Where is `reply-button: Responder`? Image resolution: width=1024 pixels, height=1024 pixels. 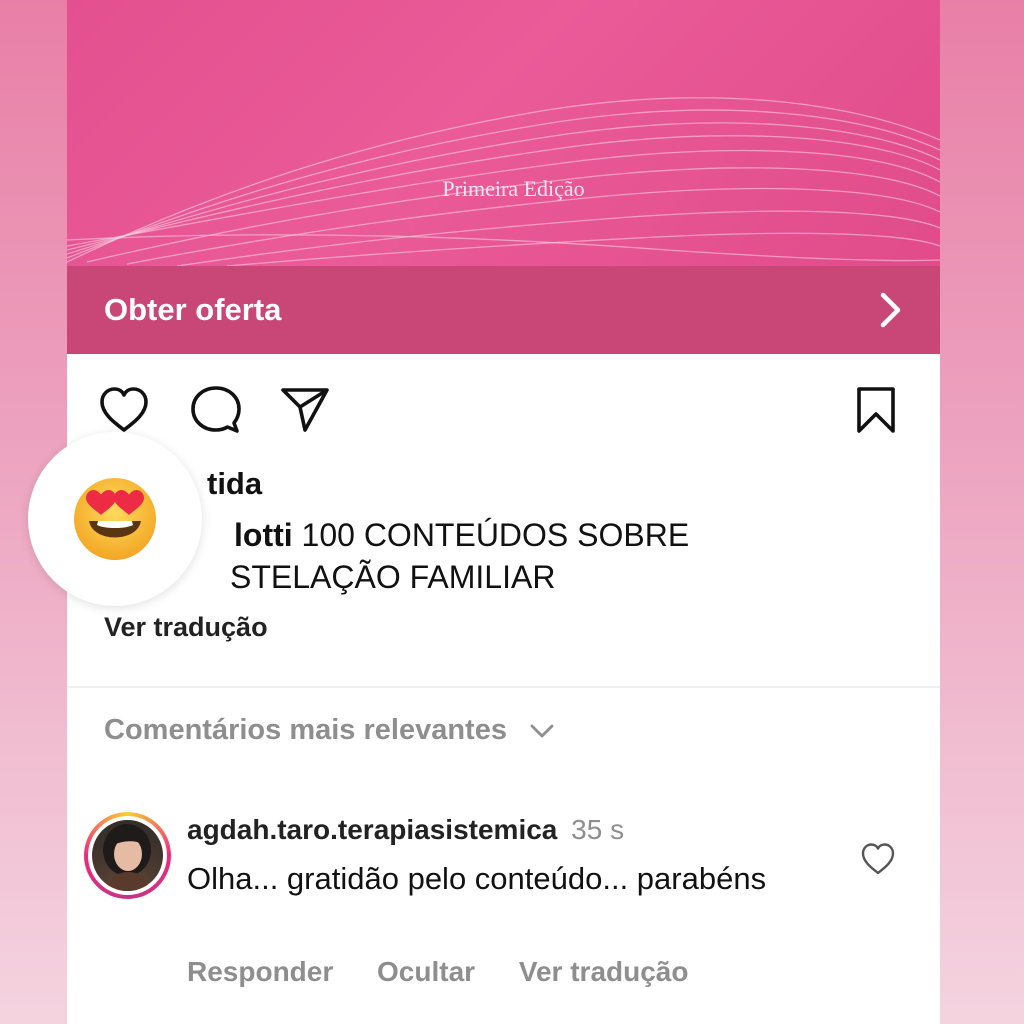
reply-button: Responder is located at coordinates (260, 971).